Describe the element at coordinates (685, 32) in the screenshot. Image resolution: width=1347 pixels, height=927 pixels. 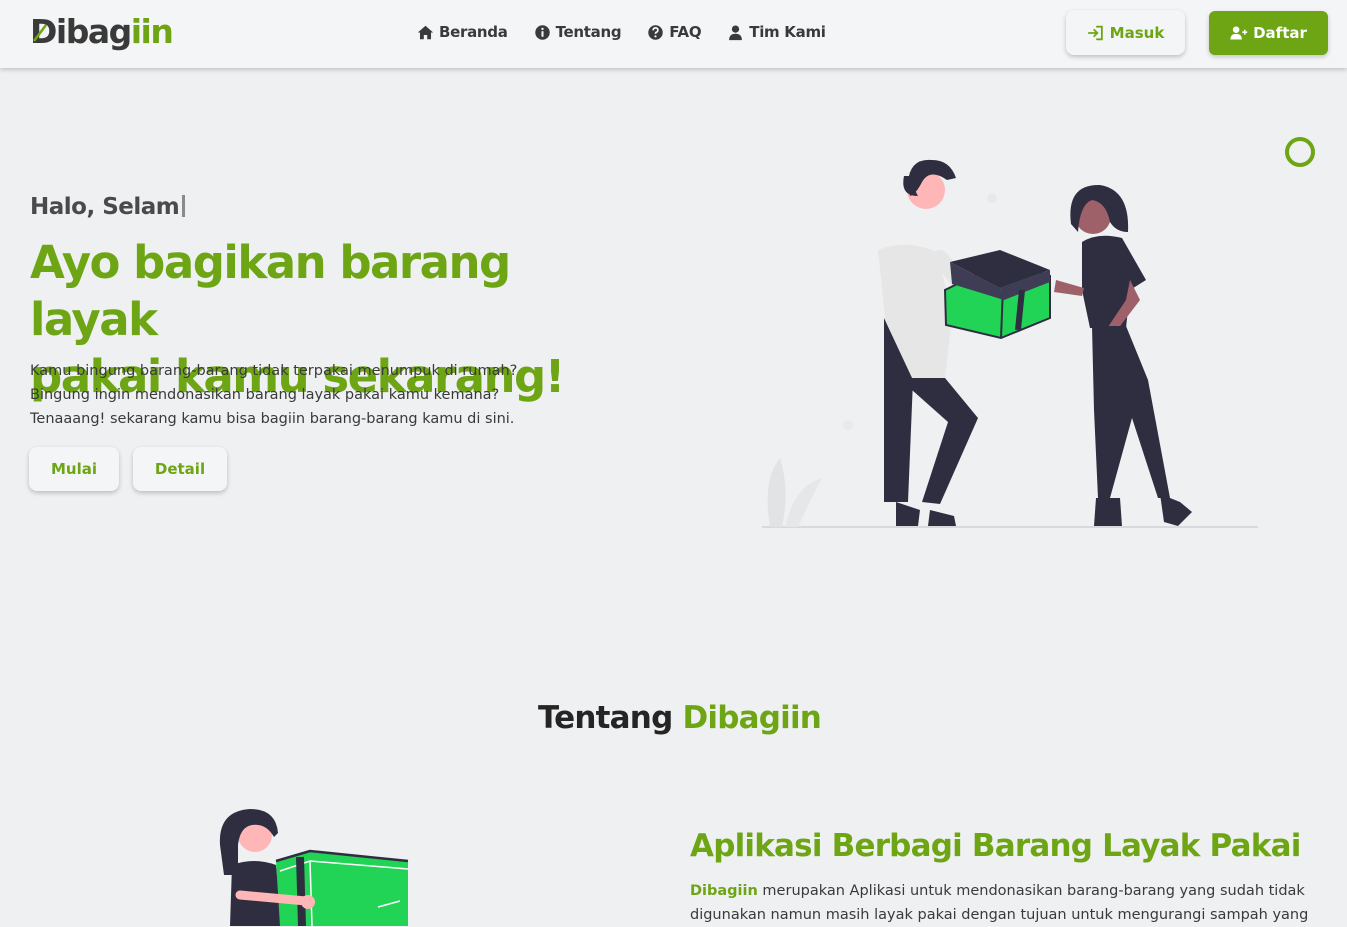
I see `nav-item-label: FAQ` at that location.